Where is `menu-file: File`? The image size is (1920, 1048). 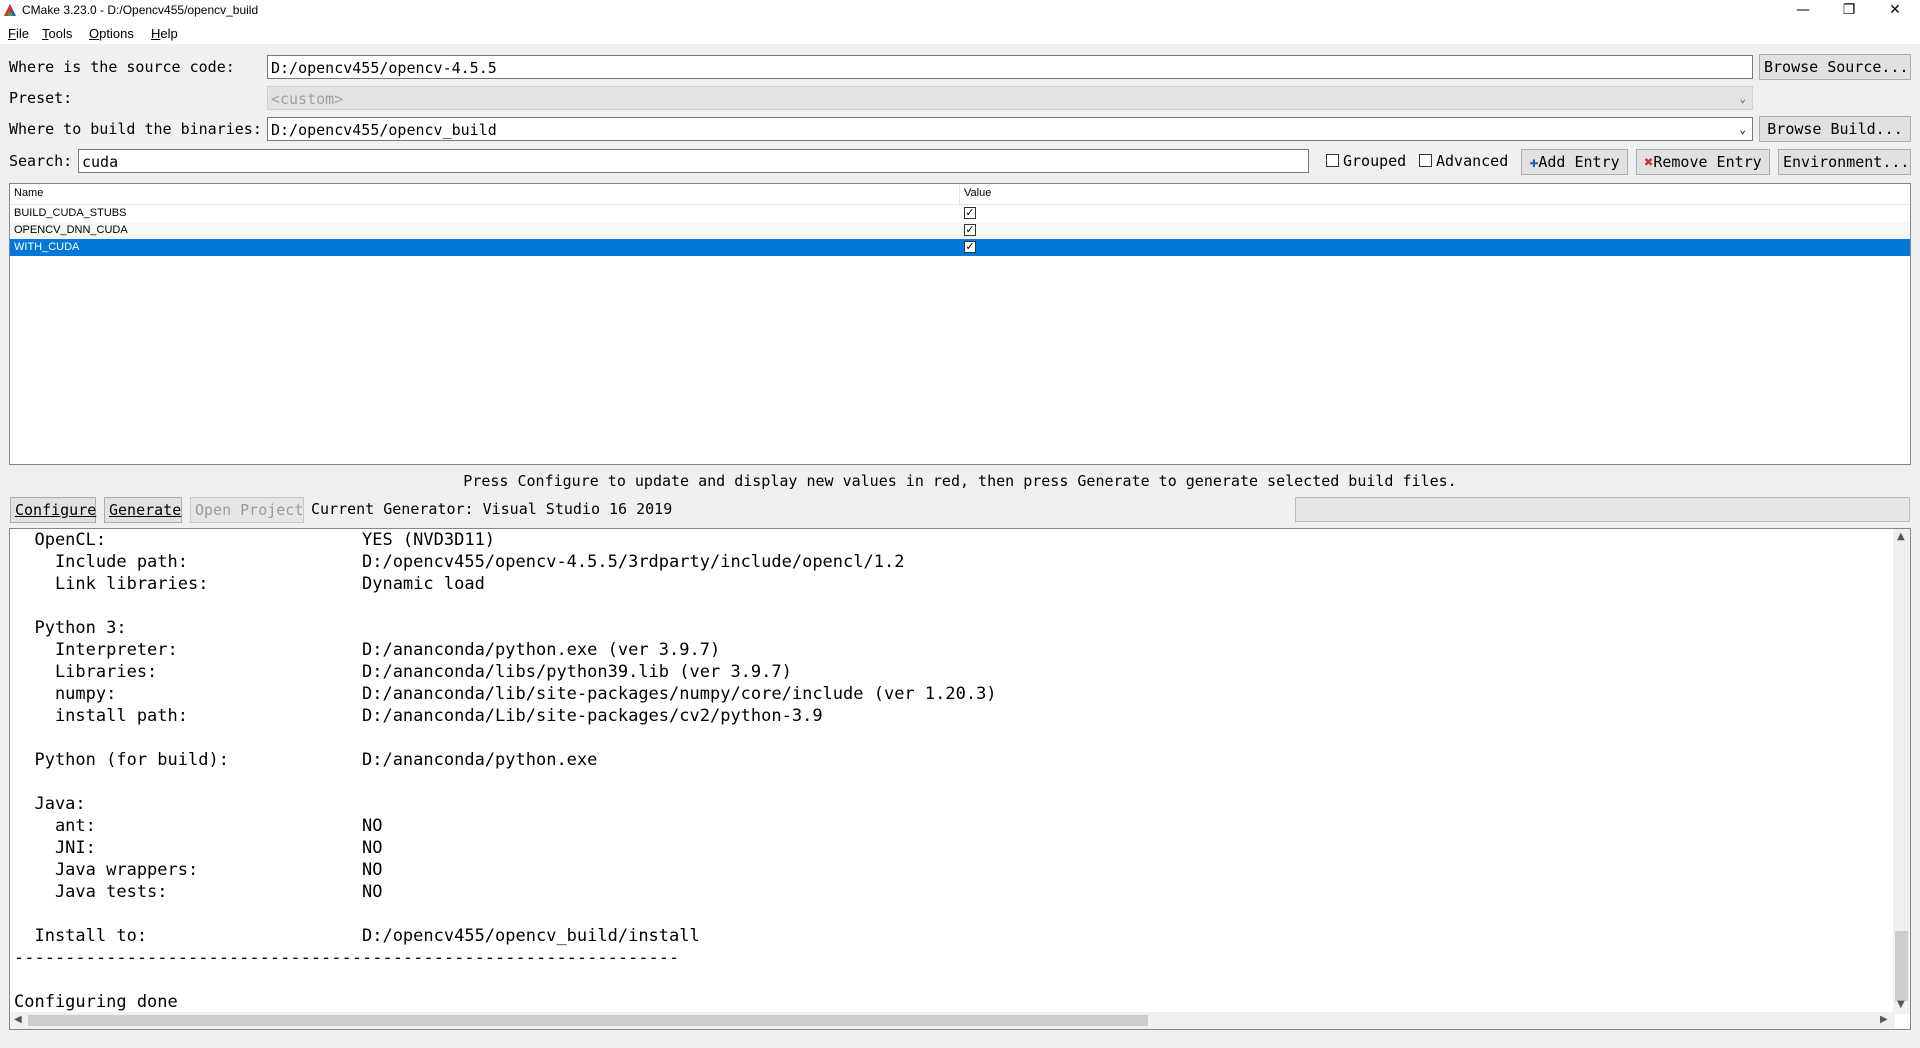 menu-file: File is located at coordinates (18, 33).